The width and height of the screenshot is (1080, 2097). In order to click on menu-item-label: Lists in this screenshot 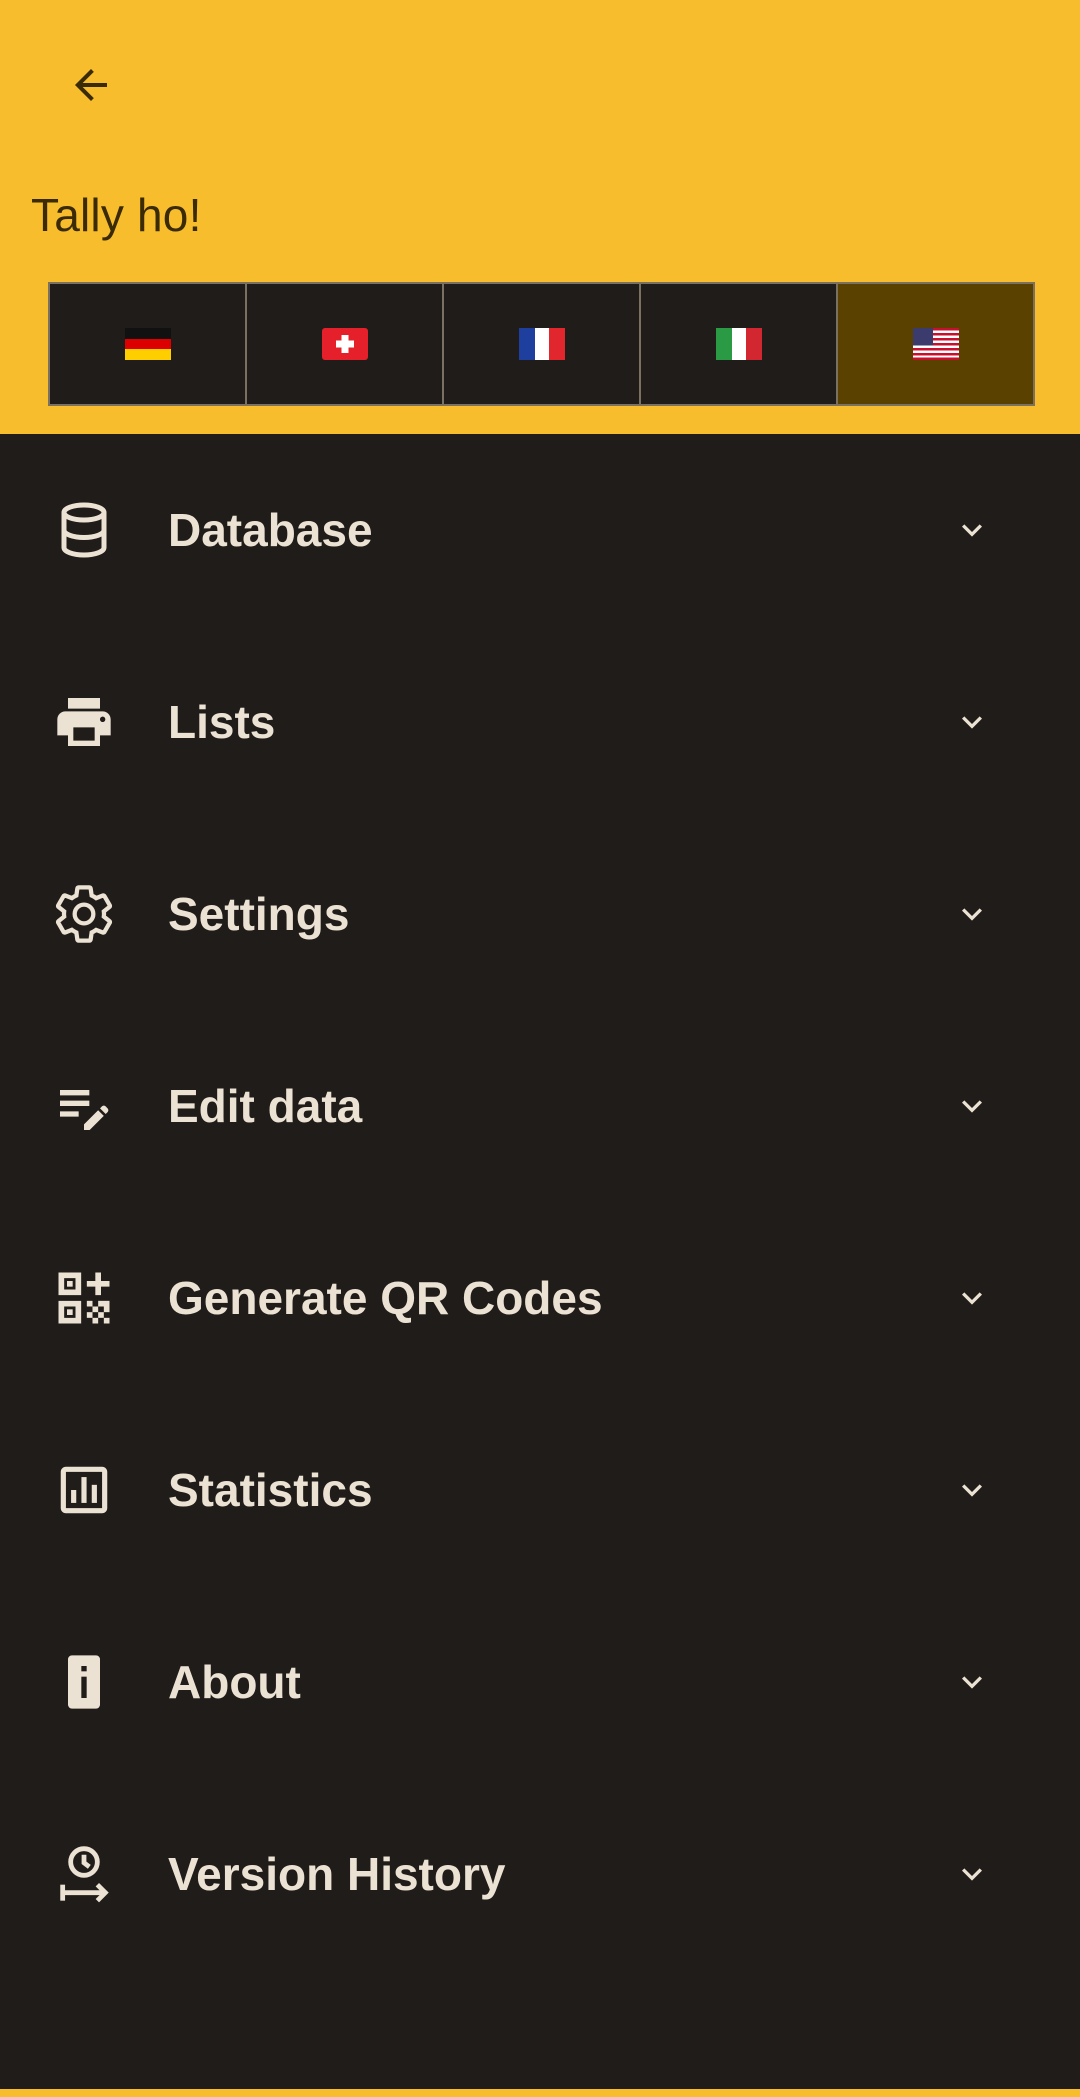, I will do `click(222, 722)`.